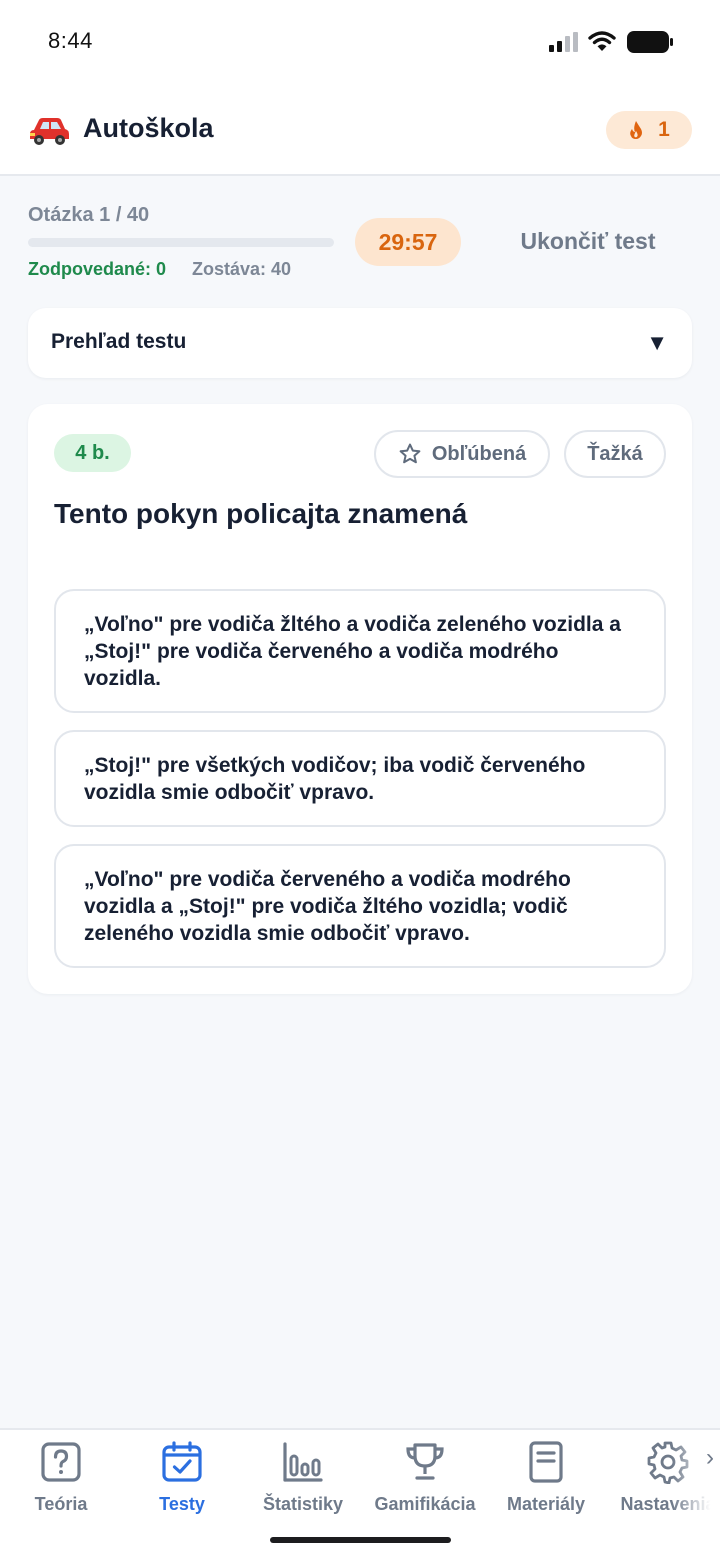  I want to click on status-bar: 8:44, so click(360, 42).